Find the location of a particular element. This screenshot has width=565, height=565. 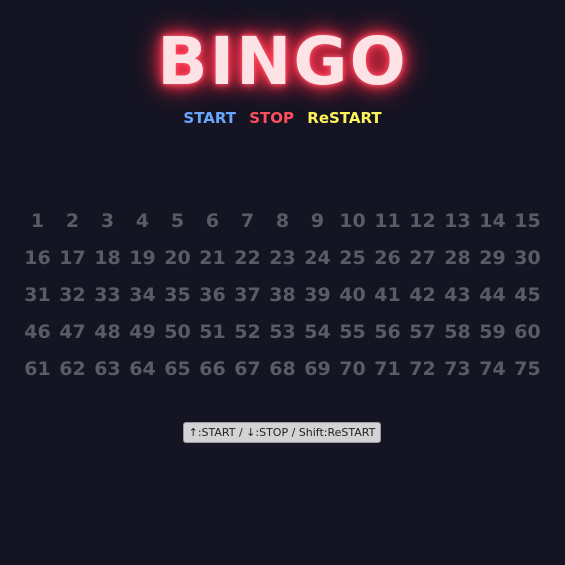

number-cell: 43 is located at coordinates (457, 295).